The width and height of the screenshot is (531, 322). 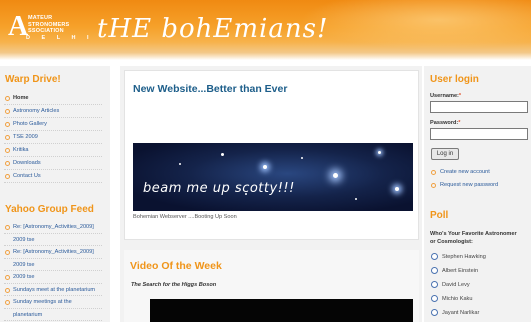 I want to click on nav-item-tse-2009: TSE 2009, so click(x=53, y=137).